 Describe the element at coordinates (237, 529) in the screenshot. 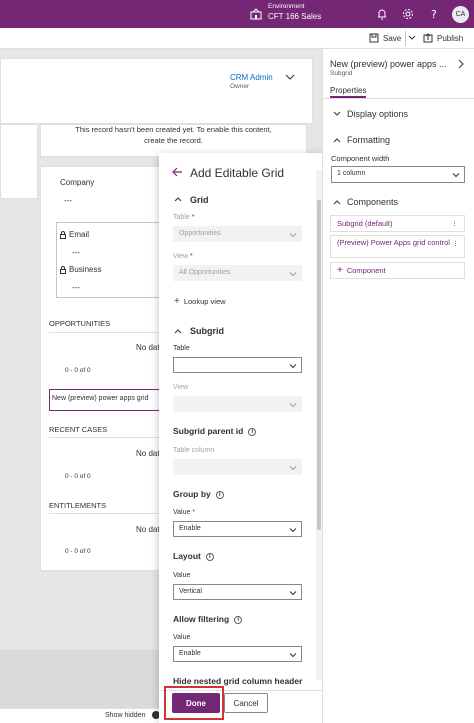

I see `group-by-select: Enable` at that location.